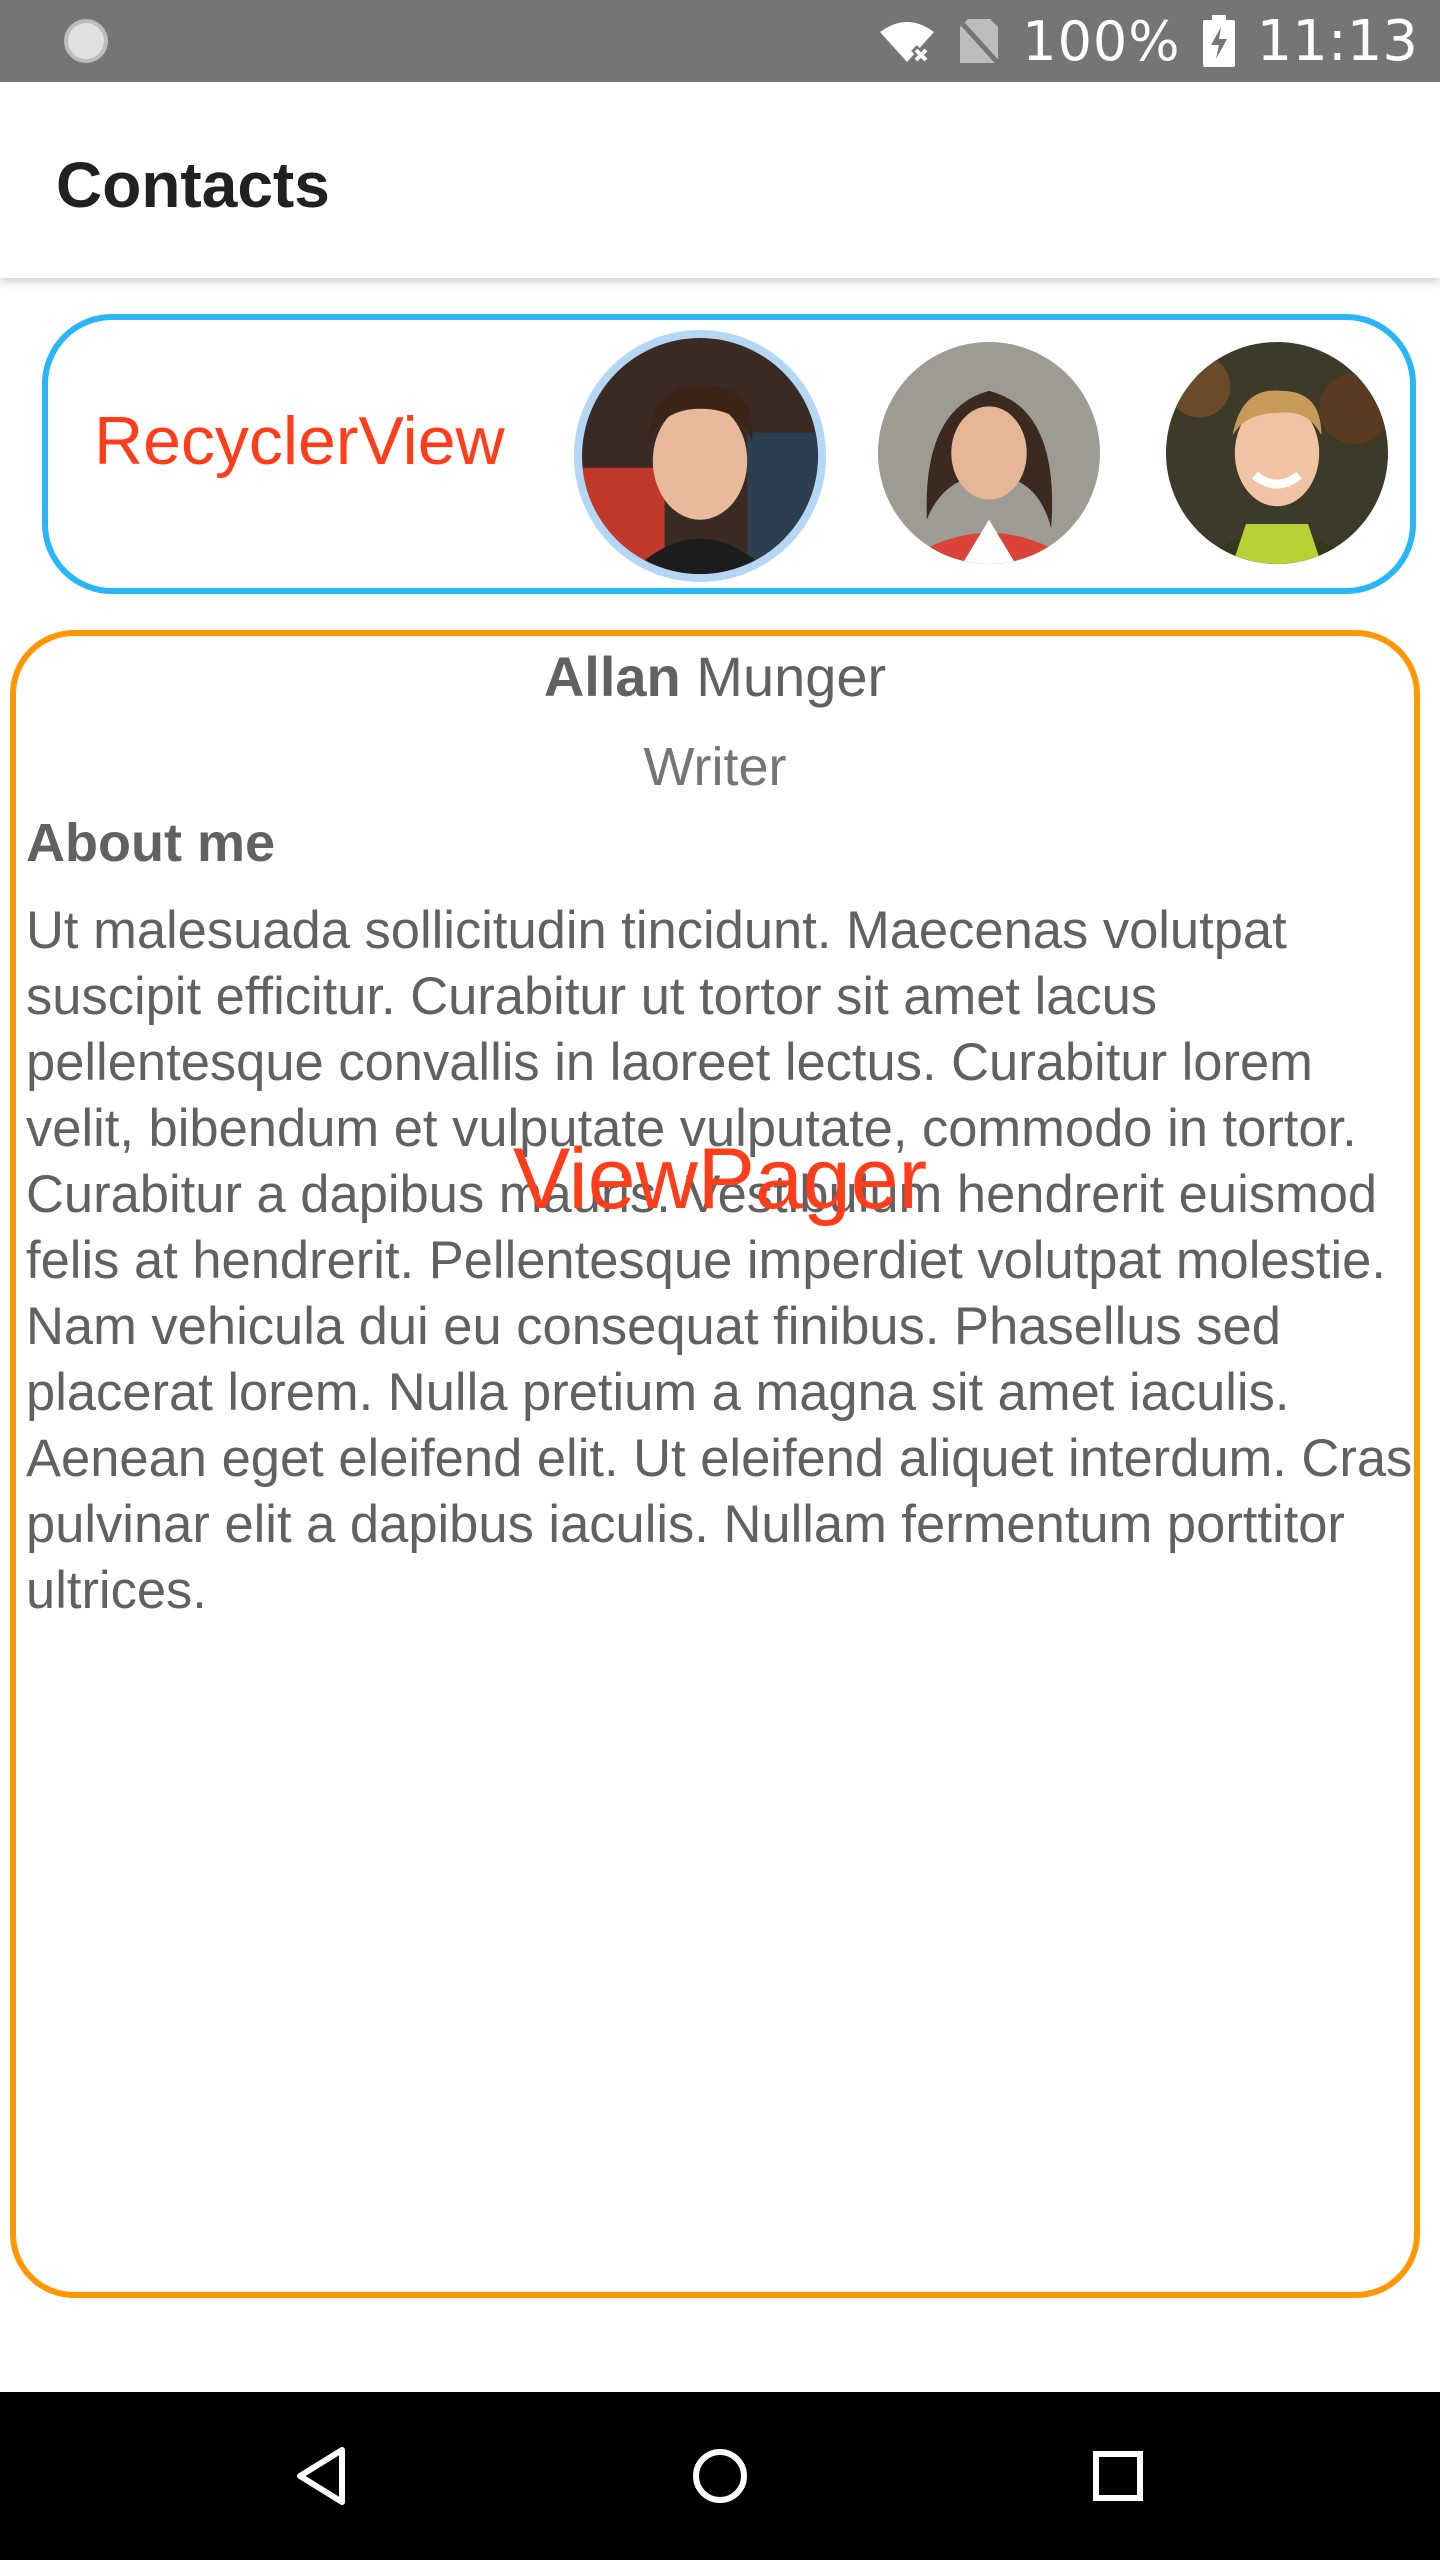 Image resolution: width=1440 pixels, height=2560 pixels. What do you see at coordinates (791, 676) in the screenshot?
I see `last-name: Munger` at bounding box center [791, 676].